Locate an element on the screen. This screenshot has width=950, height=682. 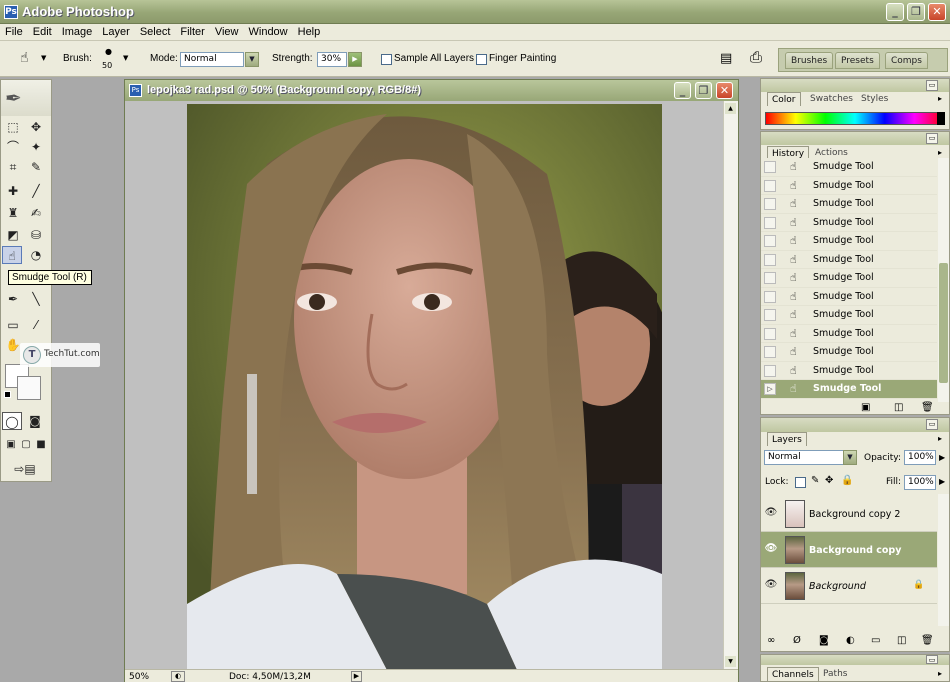
clone-stamp-tool-icon: ♜ is located at coordinates (13, 213).